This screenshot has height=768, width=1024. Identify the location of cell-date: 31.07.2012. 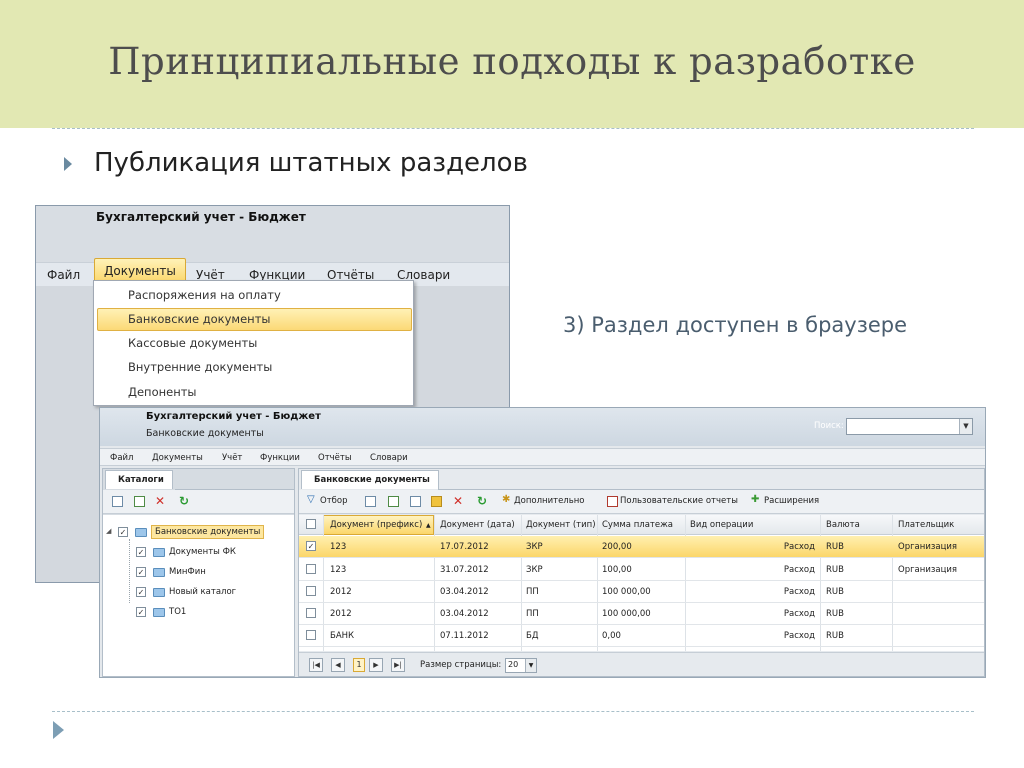
(464, 570).